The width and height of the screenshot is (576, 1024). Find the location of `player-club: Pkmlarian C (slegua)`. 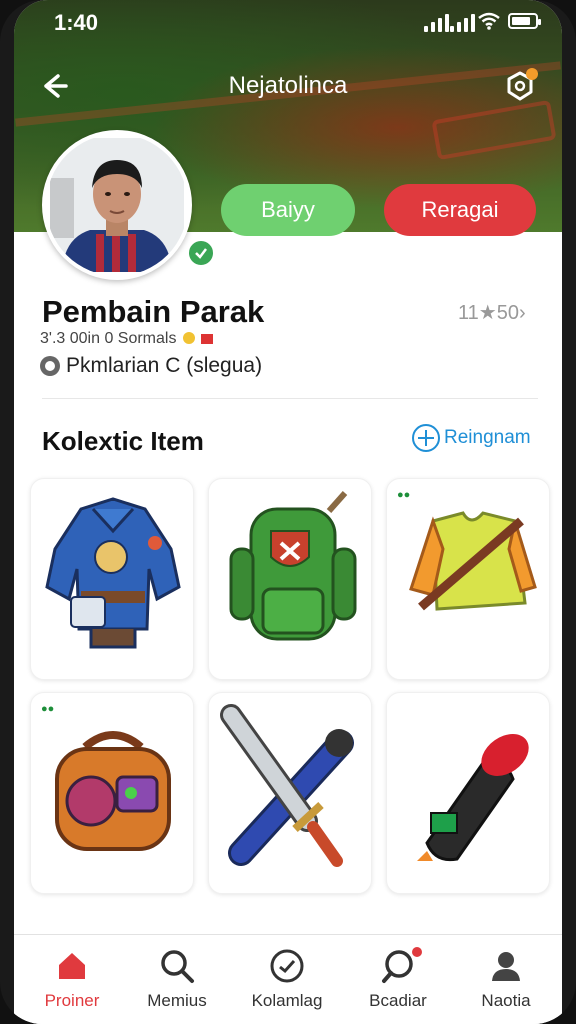

player-club: Pkmlarian C (slegua) is located at coordinates (151, 366).